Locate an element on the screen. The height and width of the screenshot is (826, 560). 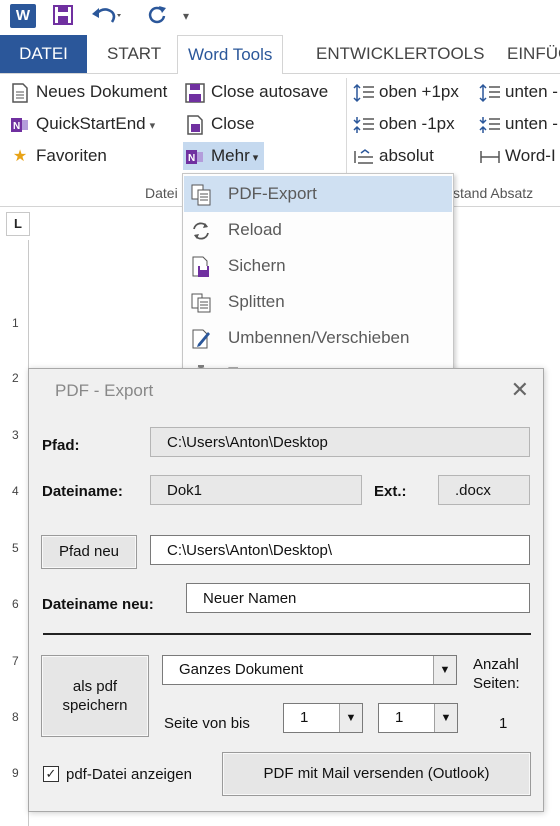
unten-plus-button: unten - is located at coordinates (518, 92).